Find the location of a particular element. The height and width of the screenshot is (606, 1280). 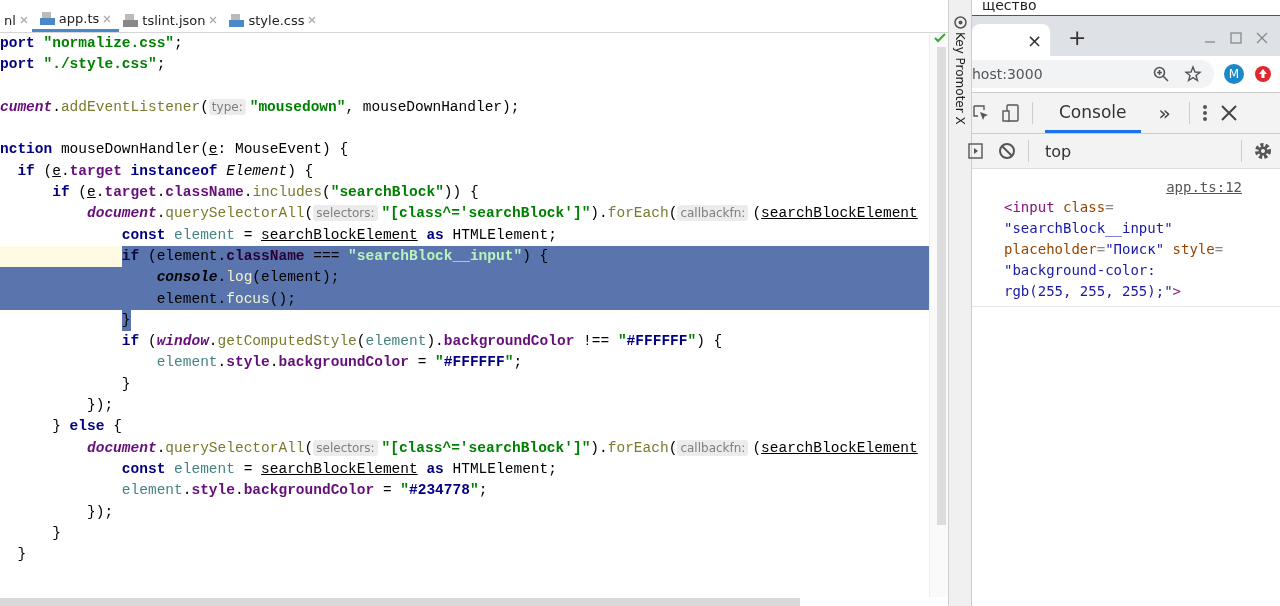

background-text: щество is located at coordinates (1009, 6).